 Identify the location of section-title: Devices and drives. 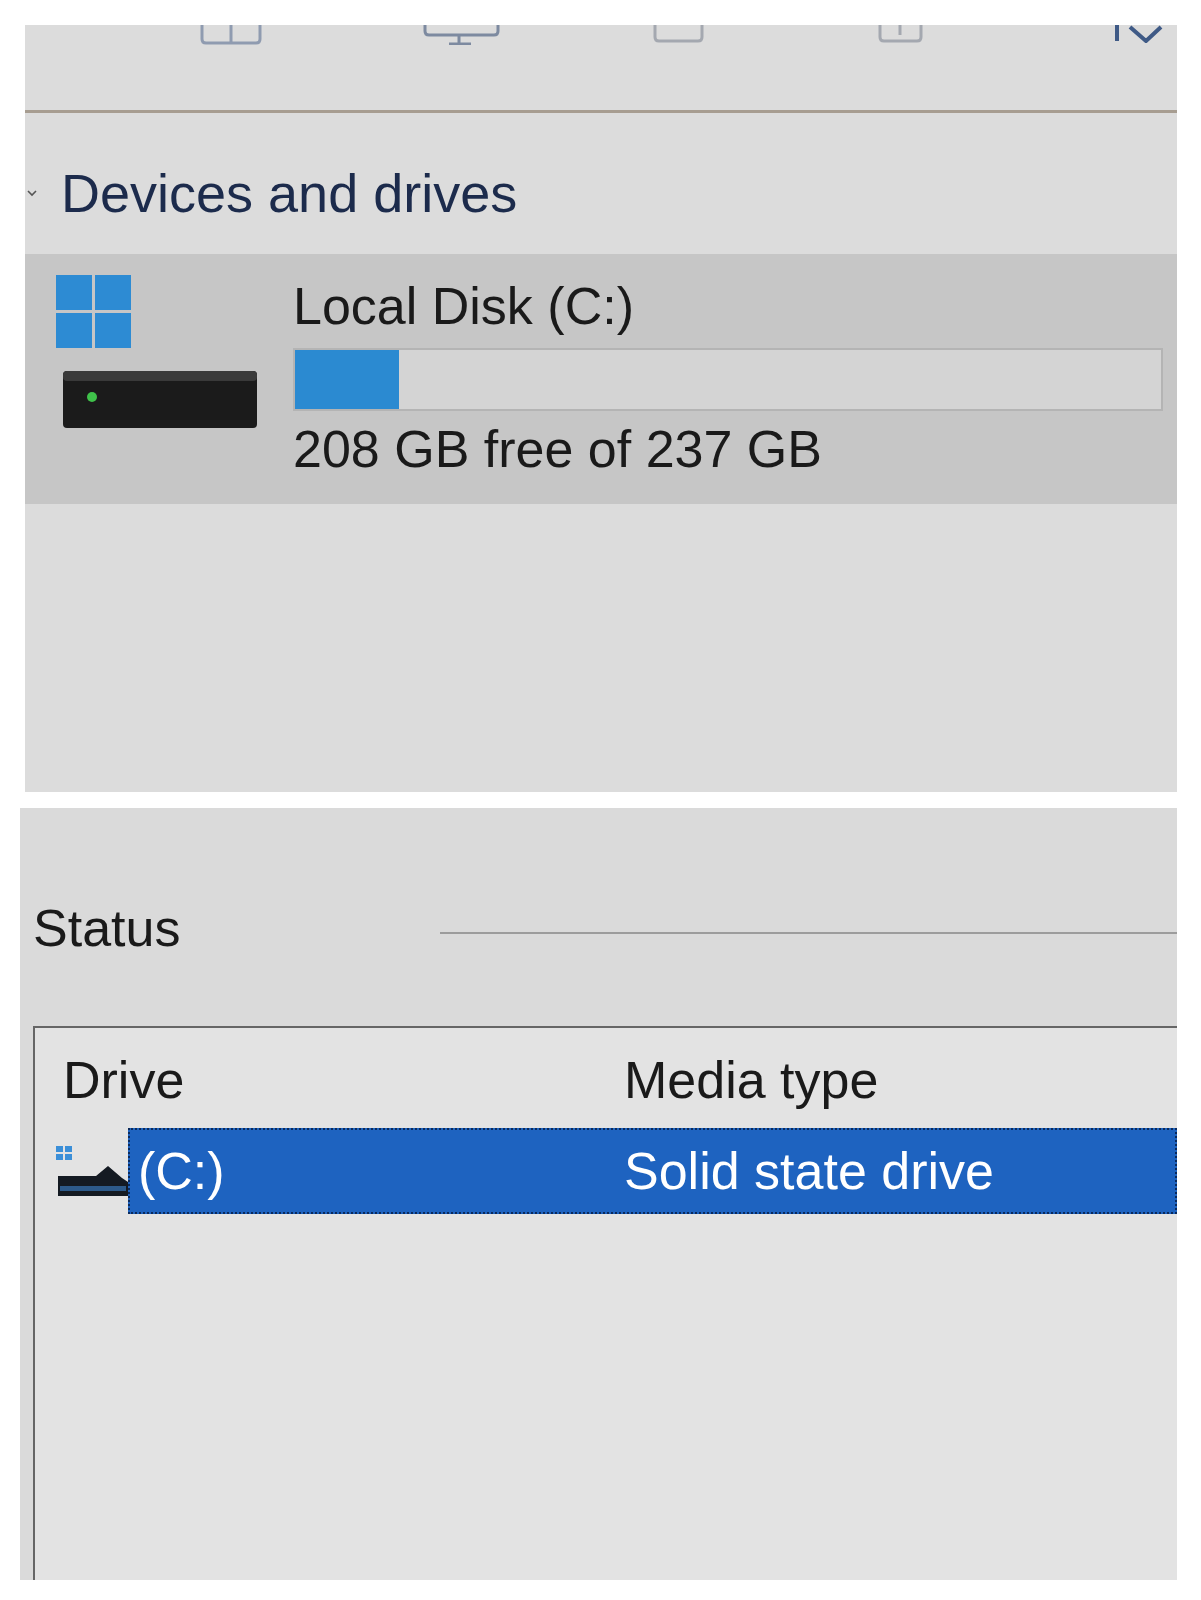
(289, 193).